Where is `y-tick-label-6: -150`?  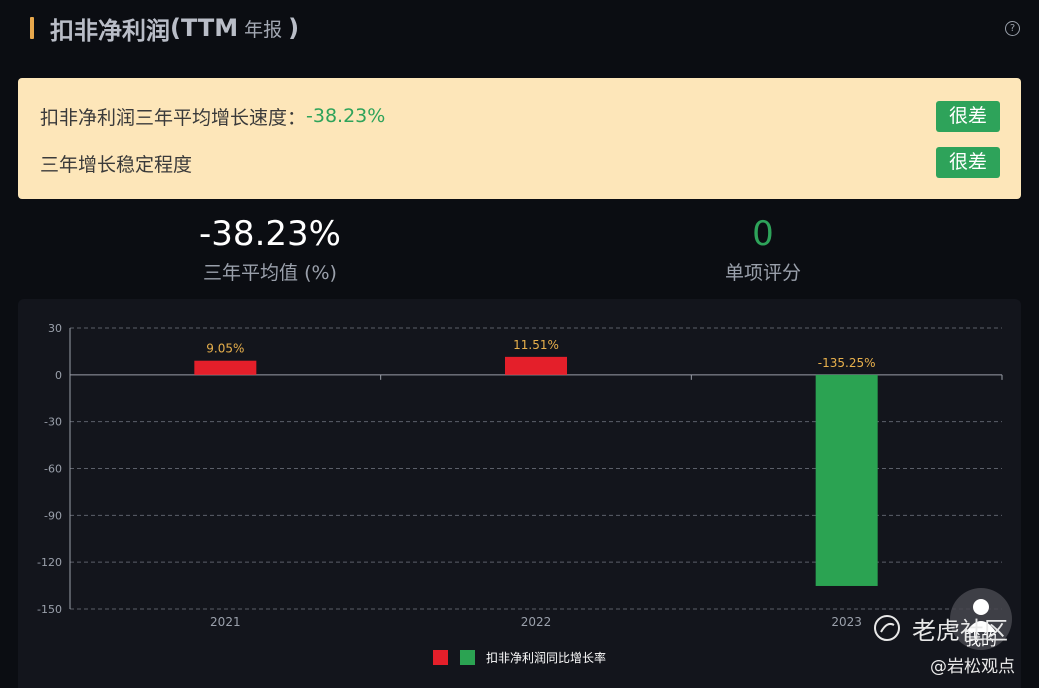 y-tick-label-6: -150 is located at coordinates (49, 609).